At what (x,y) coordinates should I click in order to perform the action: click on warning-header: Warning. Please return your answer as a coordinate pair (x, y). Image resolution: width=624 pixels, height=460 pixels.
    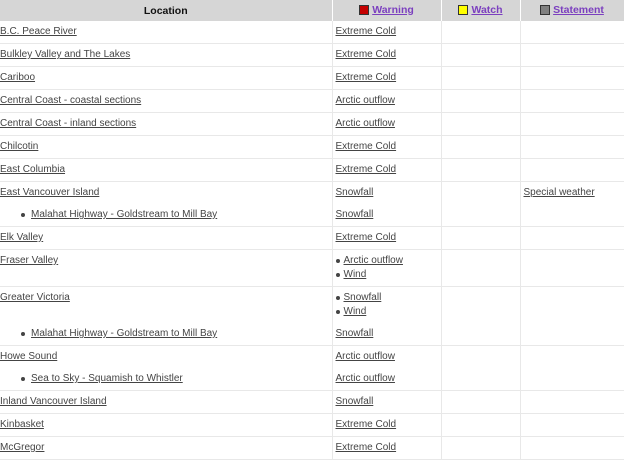
    Looking at the image, I should click on (386, 10).